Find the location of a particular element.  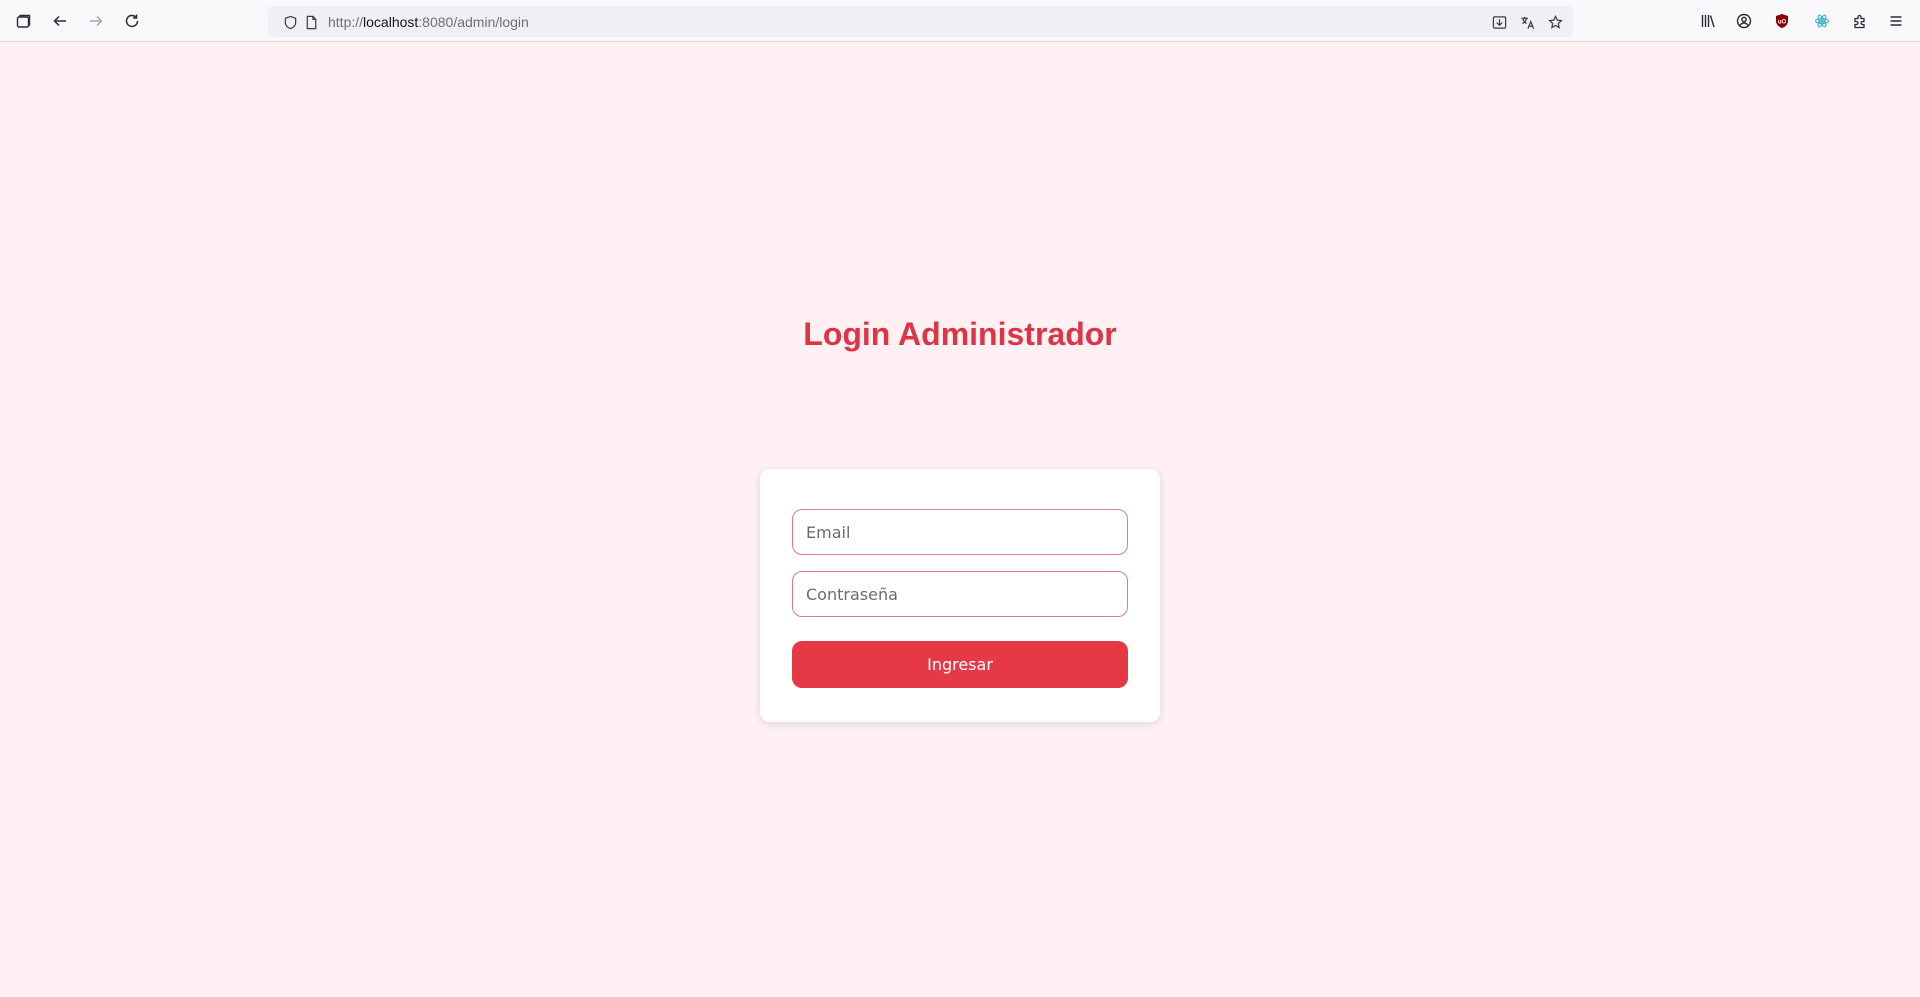

url-prefix: http:// is located at coordinates (346, 22).